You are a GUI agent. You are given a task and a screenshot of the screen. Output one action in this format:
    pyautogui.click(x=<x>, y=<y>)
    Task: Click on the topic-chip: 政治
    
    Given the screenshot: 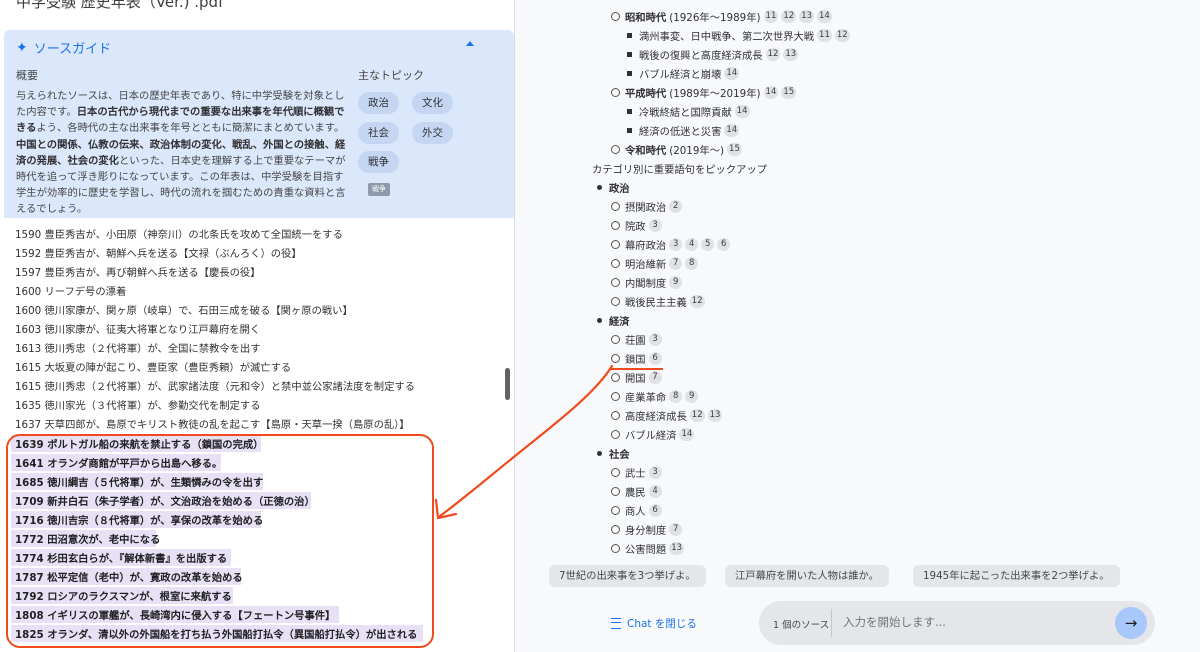 What is the action you would take?
    pyautogui.click(x=378, y=103)
    